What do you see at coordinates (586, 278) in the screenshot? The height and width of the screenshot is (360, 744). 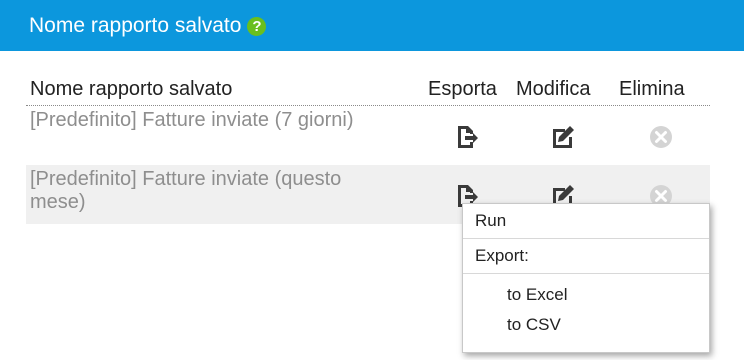 I see `export-context-menu: Run Export: to Excel to CSV` at bounding box center [586, 278].